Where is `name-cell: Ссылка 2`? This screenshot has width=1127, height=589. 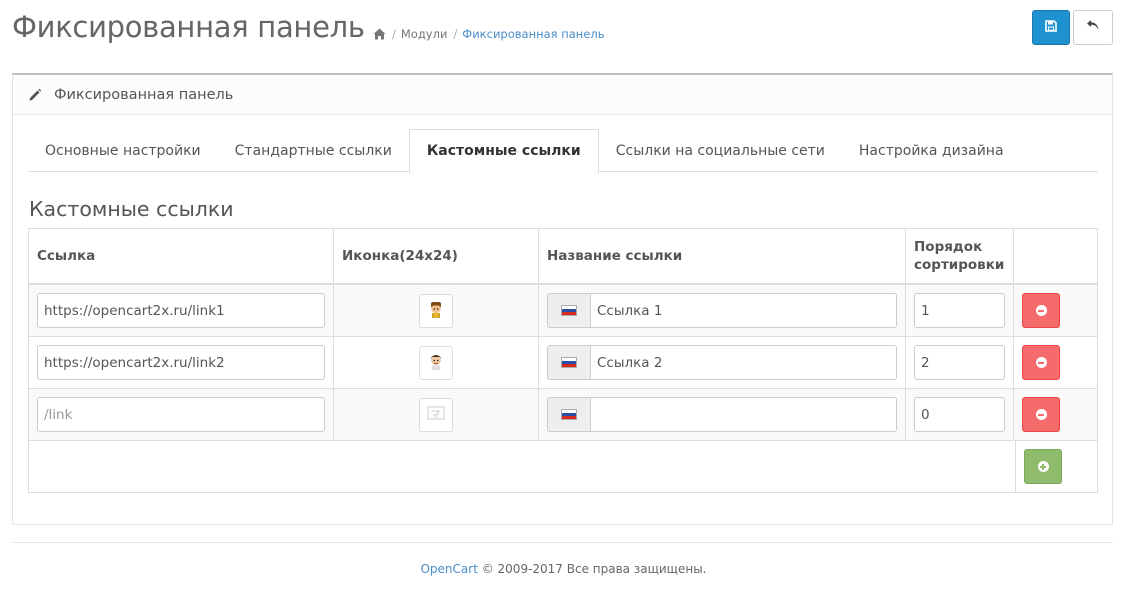 name-cell: Ссылка 2 is located at coordinates (721, 362).